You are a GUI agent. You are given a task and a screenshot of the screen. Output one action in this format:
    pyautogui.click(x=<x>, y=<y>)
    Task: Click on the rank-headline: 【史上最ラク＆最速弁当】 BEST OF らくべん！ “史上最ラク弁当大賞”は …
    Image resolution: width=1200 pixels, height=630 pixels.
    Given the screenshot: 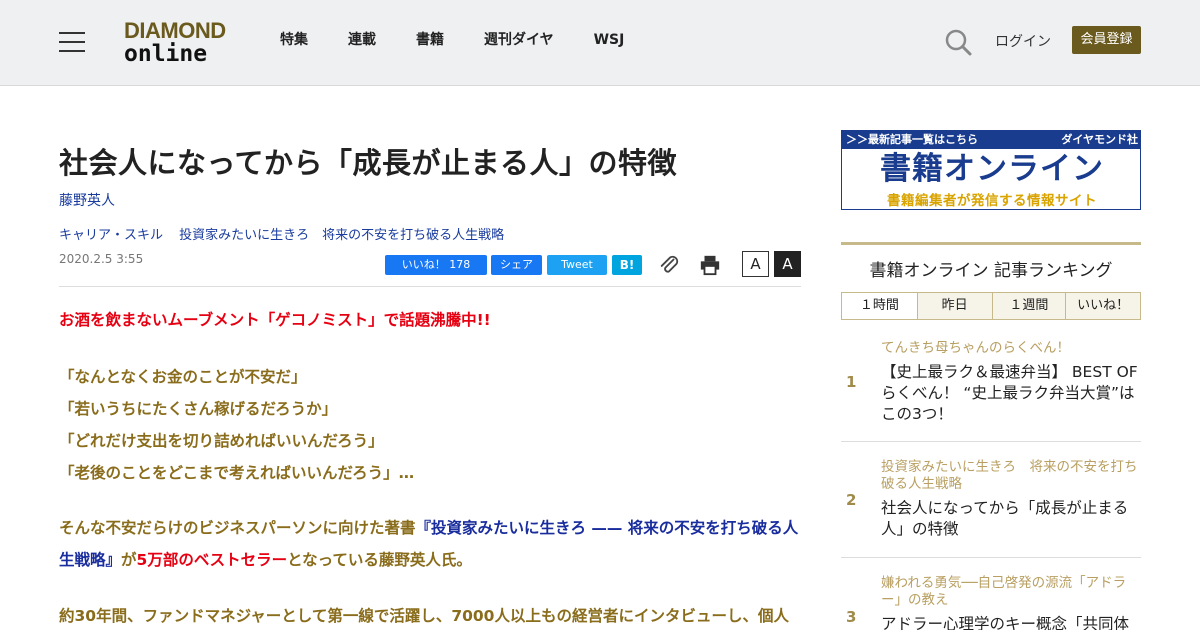 What is the action you would take?
    pyautogui.click(x=1010, y=393)
    